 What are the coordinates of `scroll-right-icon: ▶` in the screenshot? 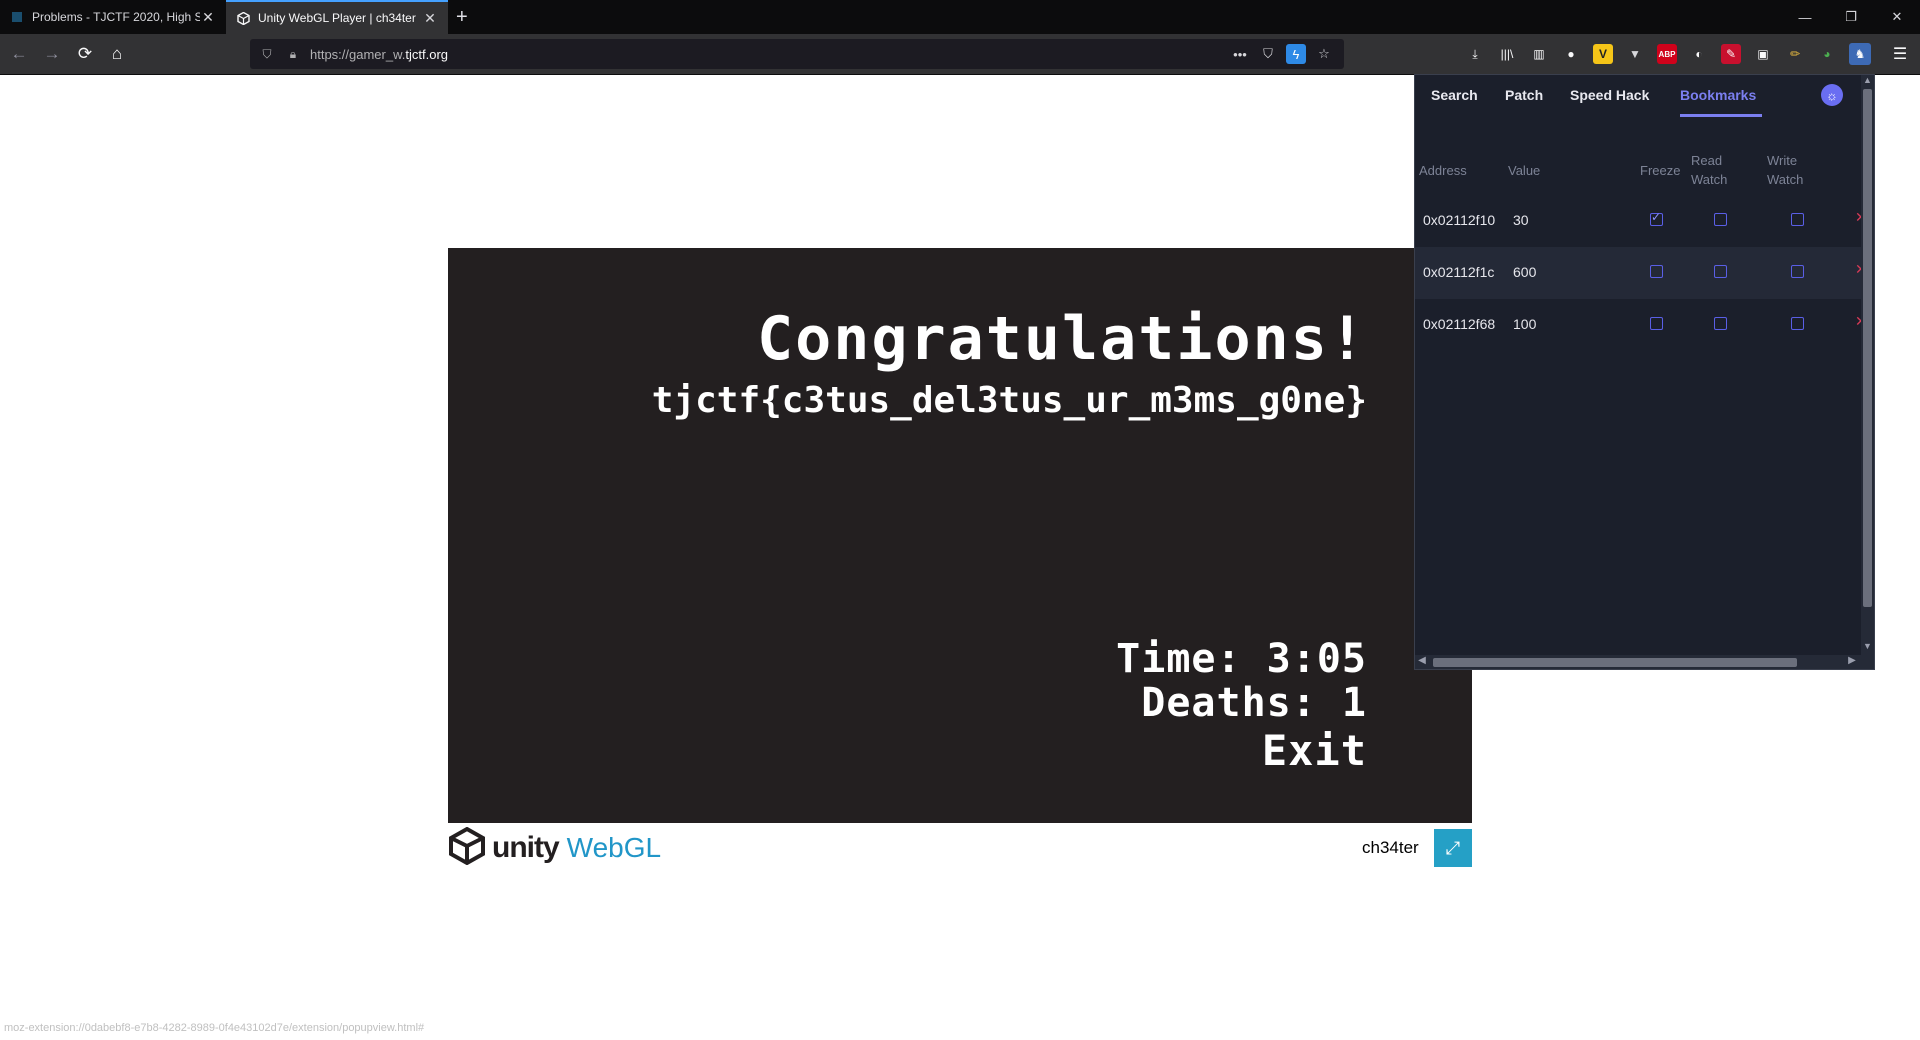 It's located at (1852, 660).